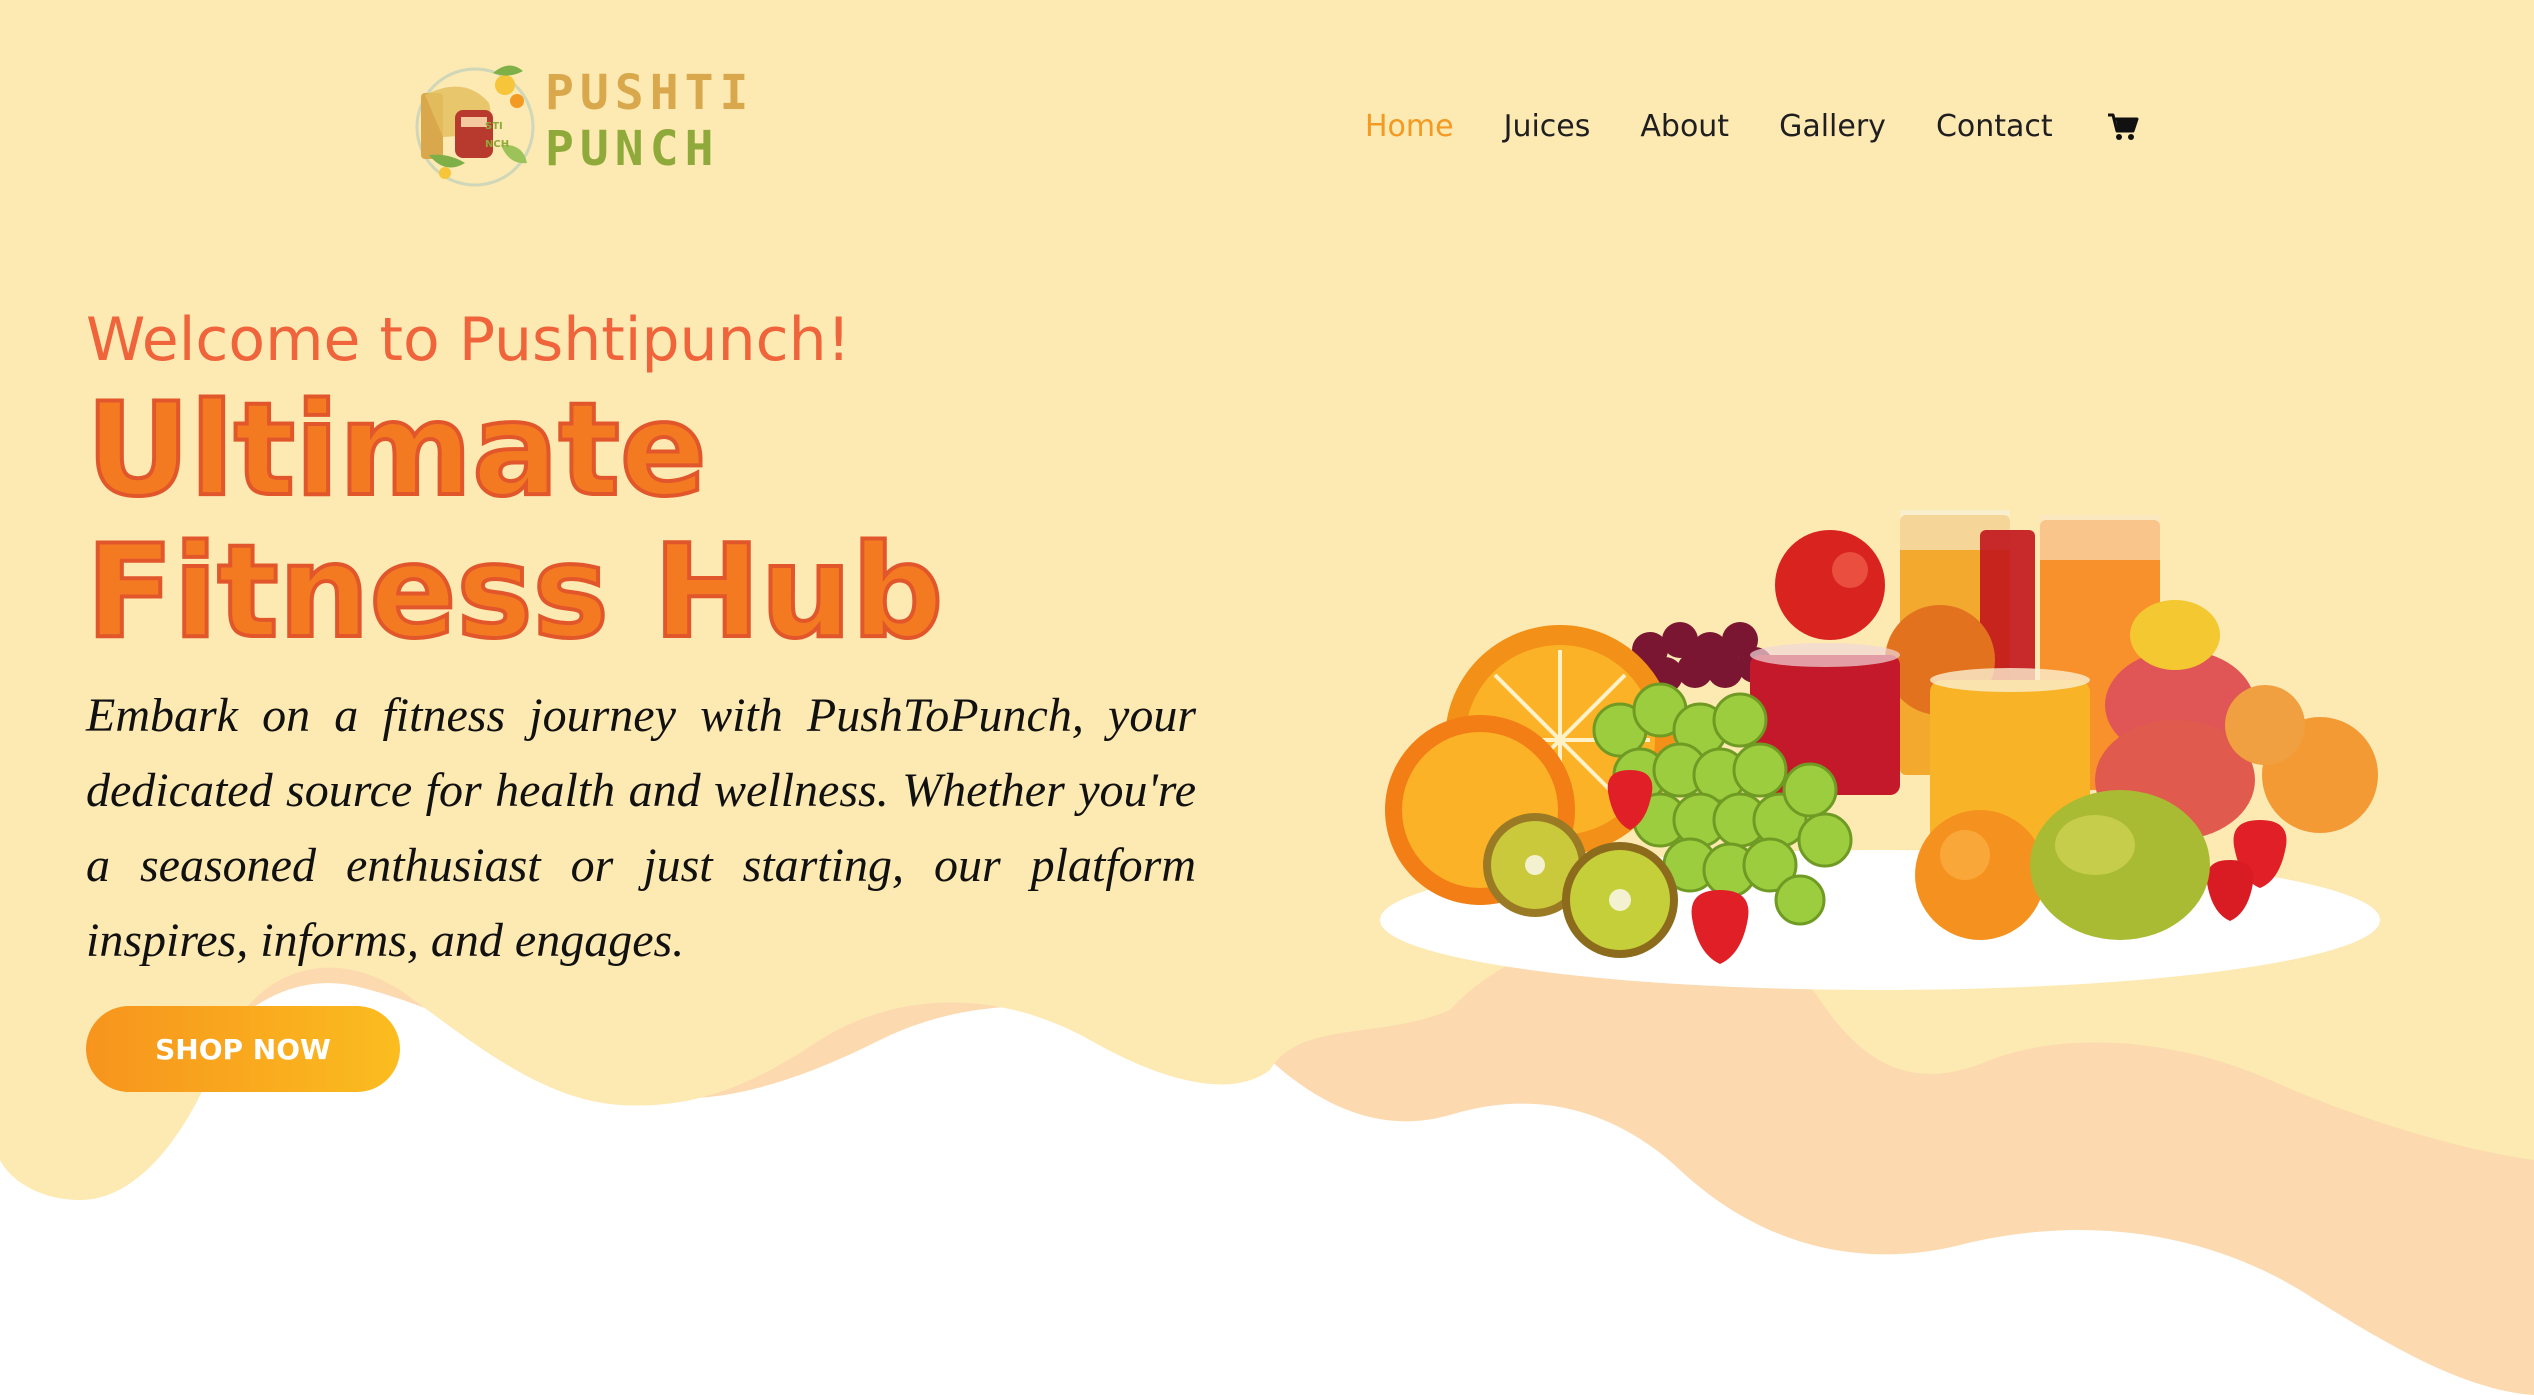  I want to click on main-nav: Home Juices About Gallery Contact, so click(1754, 127).